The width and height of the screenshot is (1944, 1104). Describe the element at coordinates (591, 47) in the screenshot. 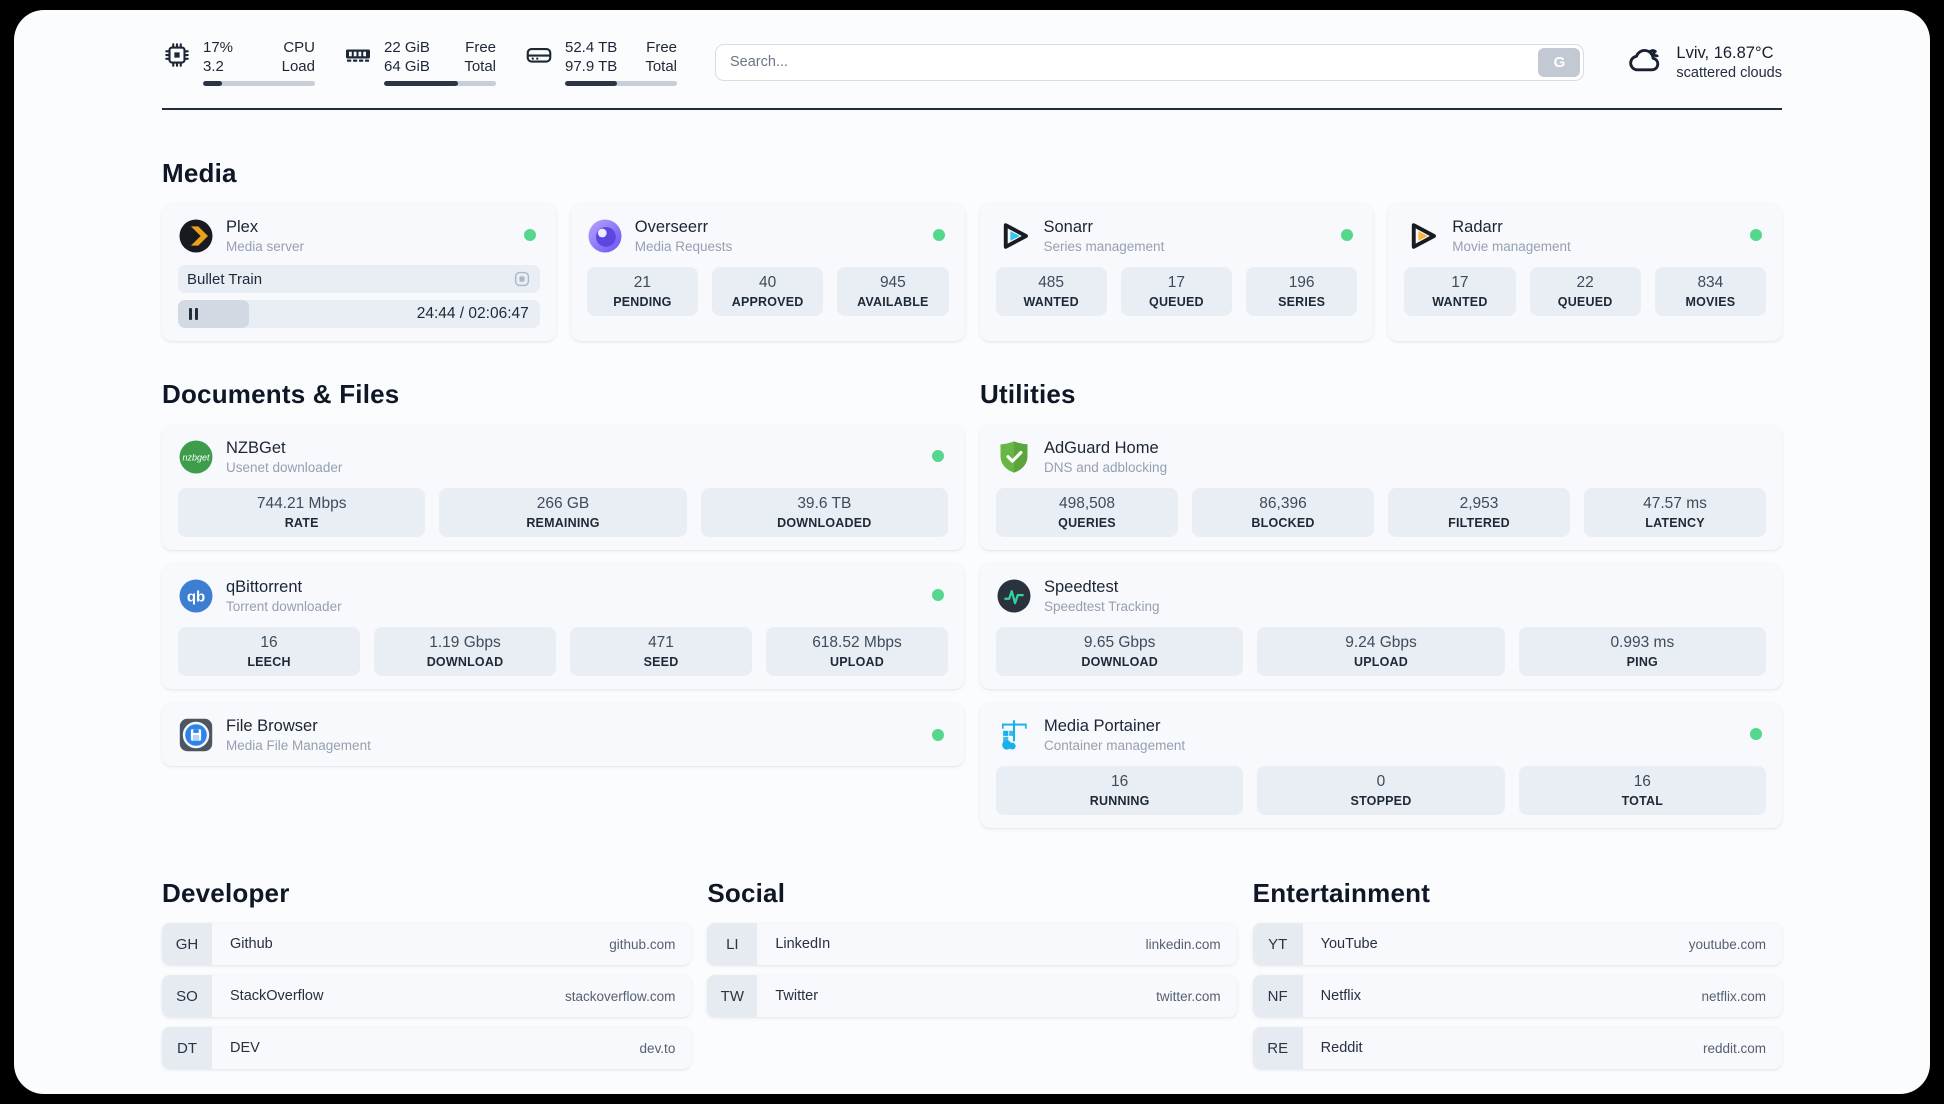

I see `disk-free-value: 52.4 TB` at that location.